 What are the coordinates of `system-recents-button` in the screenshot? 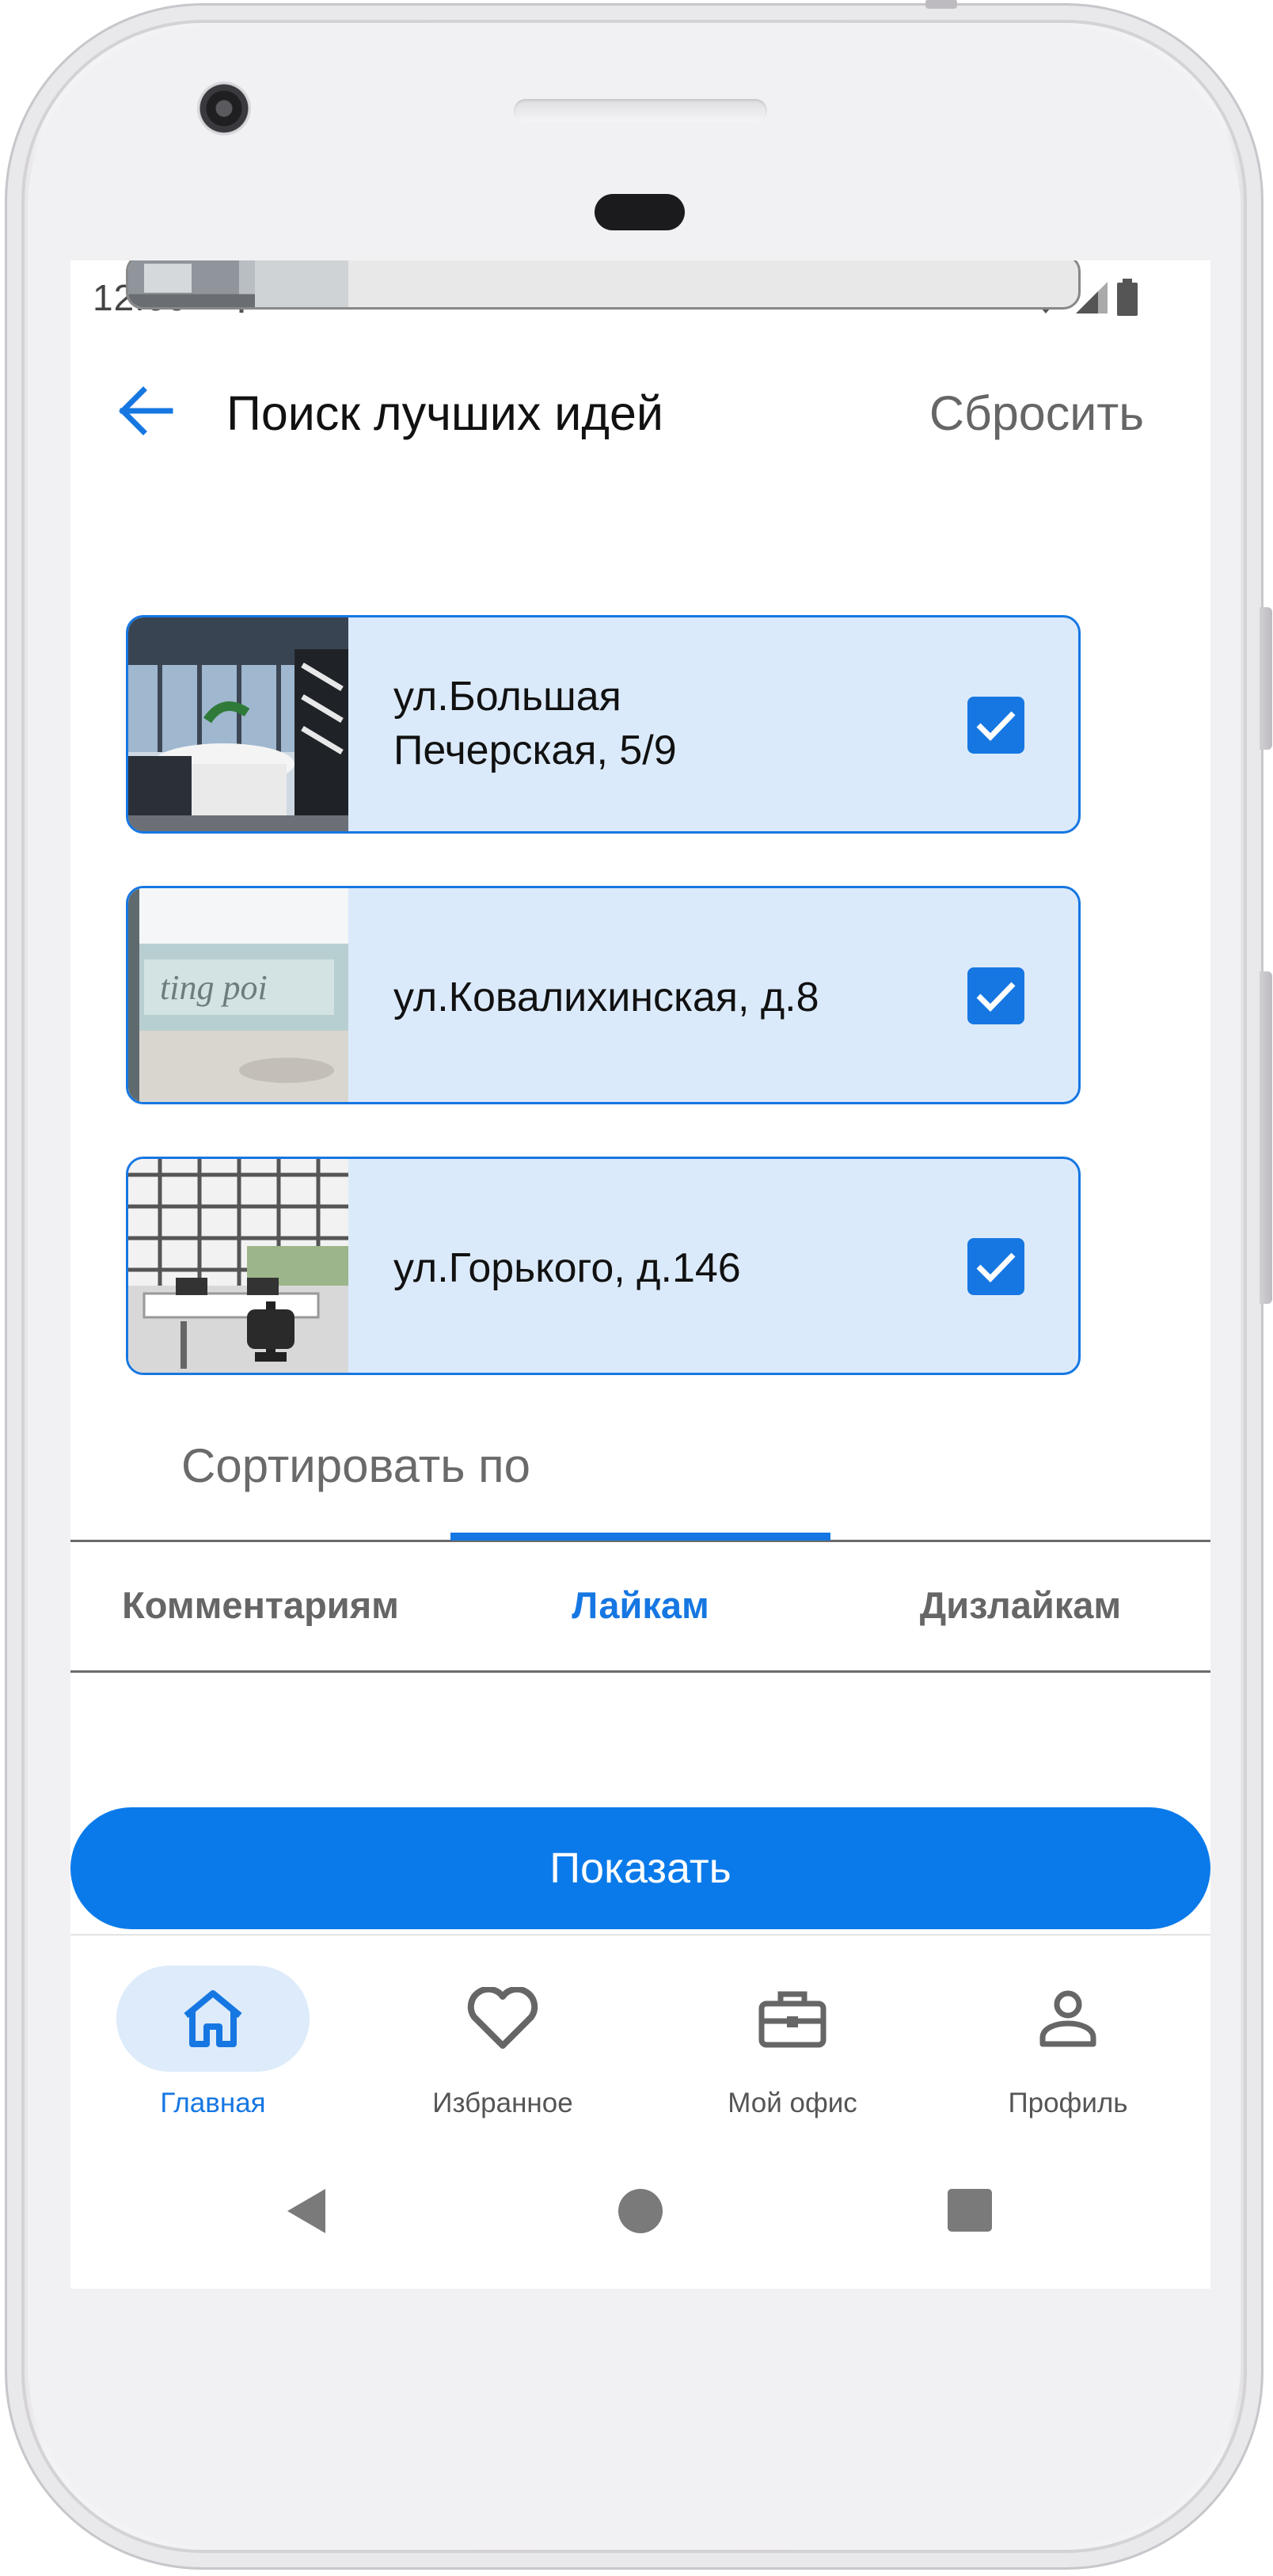 It's located at (970, 2210).